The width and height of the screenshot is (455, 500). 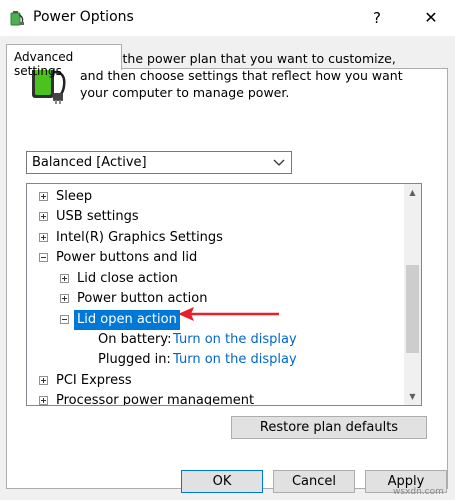 What do you see at coordinates (159, 162) in the screenshot?
I see `power-plan-dropdown: Balanced [Active]` at bounding box center [159, 162].